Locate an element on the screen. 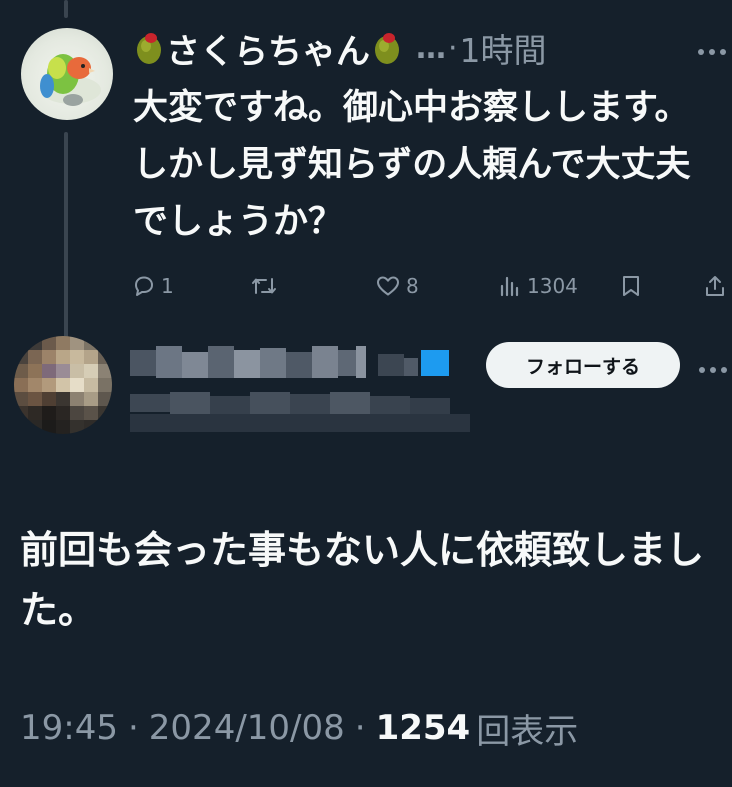  bookmark-icon is located at coordinates (631, 286).